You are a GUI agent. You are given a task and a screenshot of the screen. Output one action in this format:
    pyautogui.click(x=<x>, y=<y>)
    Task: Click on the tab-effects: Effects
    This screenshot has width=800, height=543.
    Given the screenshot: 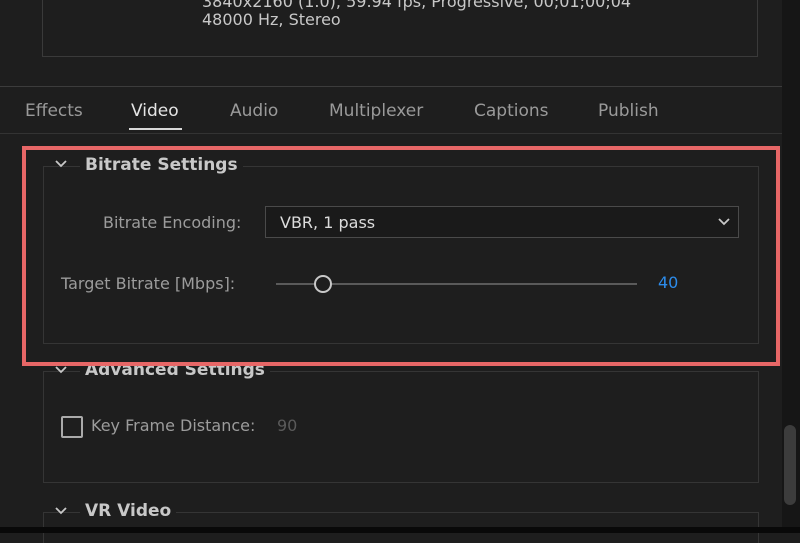 What is the action you would take?
    pyautogui.click(x=54, y=111)
    